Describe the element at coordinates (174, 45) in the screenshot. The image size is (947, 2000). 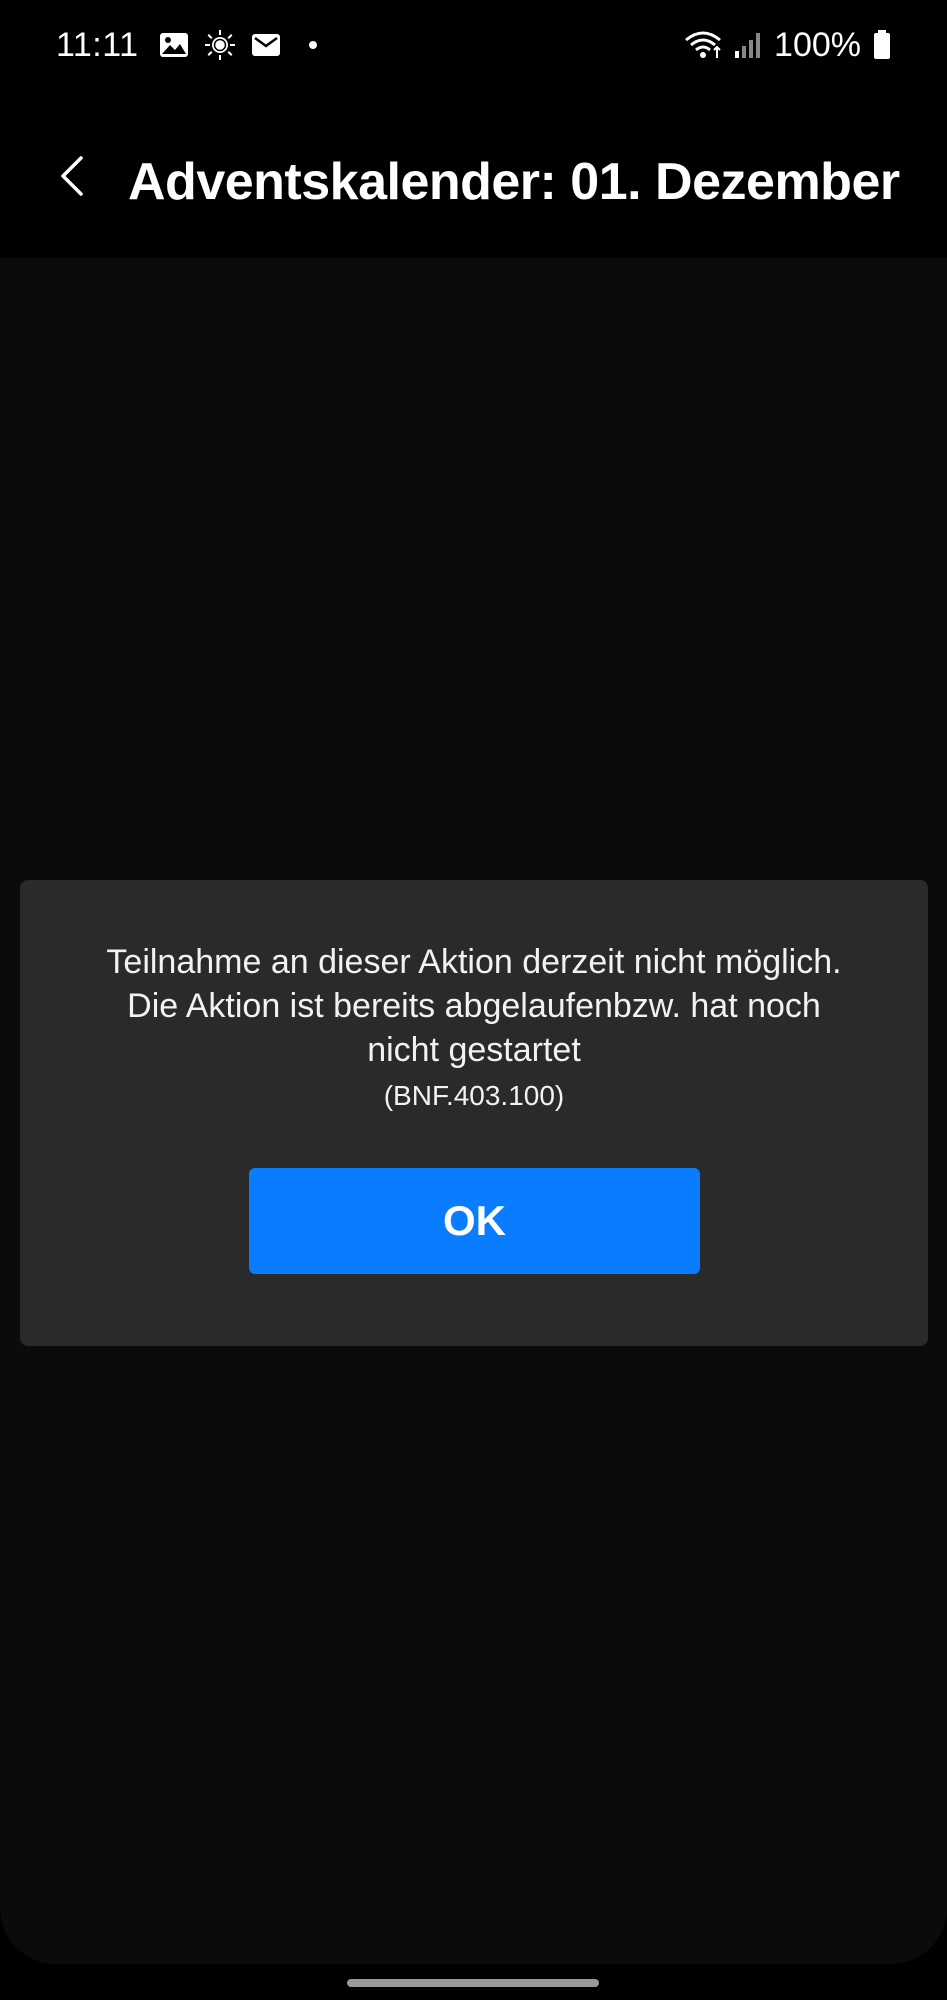
I see `image-icon` at that location.